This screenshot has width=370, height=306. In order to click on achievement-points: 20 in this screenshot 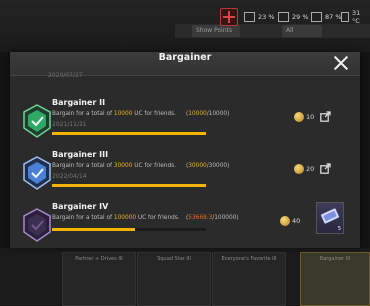, I will do `click(310, 169)`.